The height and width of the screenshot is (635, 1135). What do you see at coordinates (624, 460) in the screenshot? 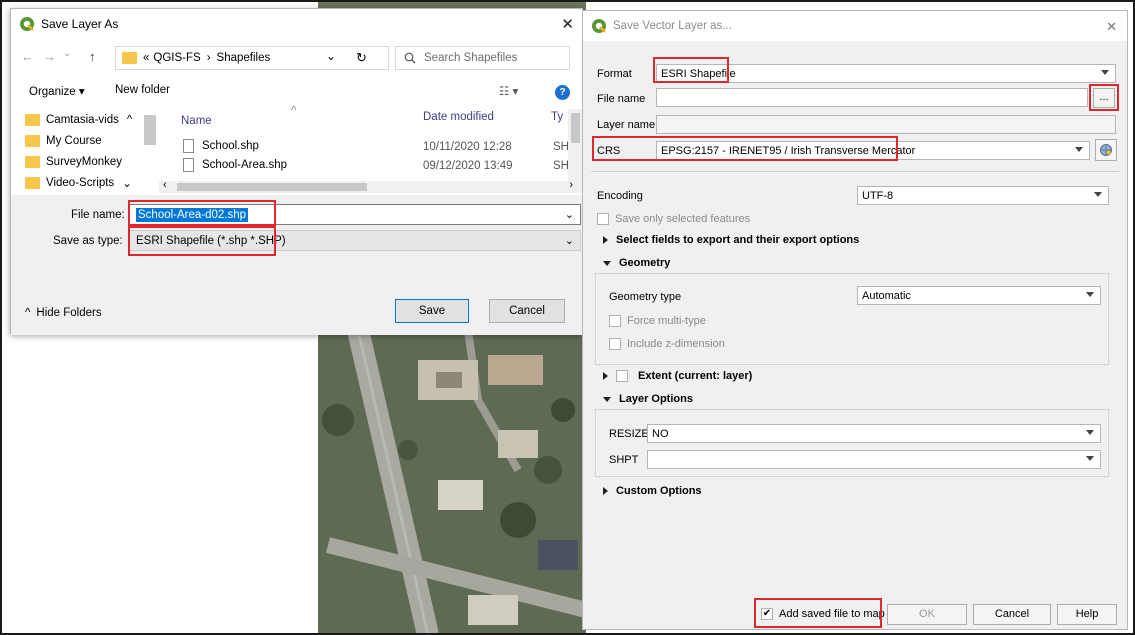
I see `shpt-label: SHPT` at bounding box center [624, 460].